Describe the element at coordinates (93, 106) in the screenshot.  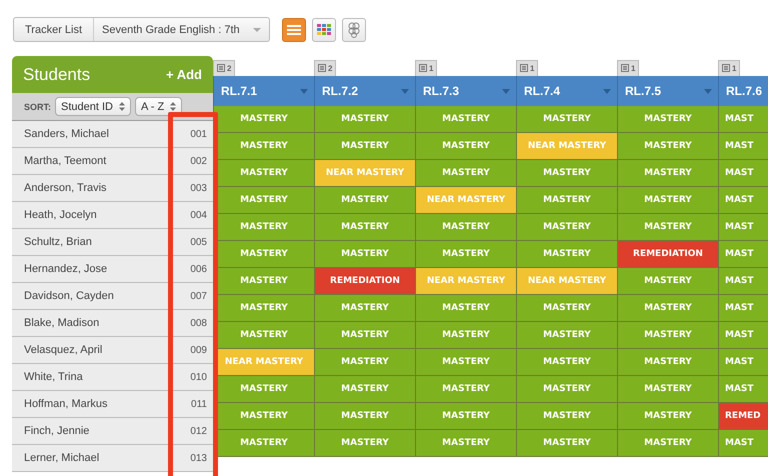
I see `sort-field-select: Student ID` at that location.